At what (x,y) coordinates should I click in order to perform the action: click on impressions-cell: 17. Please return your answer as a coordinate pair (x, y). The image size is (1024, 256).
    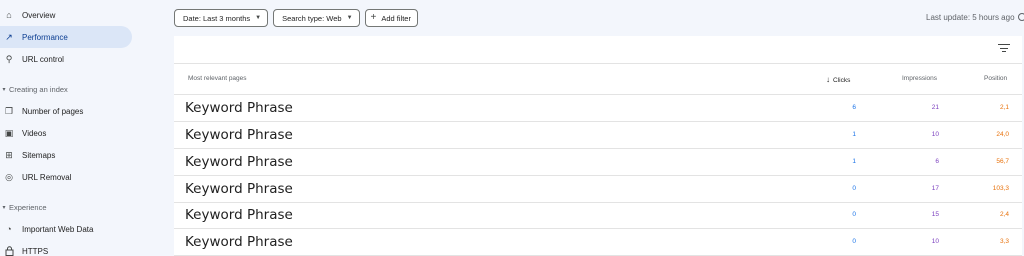
    Looking at the image, I should click on (935, 188).